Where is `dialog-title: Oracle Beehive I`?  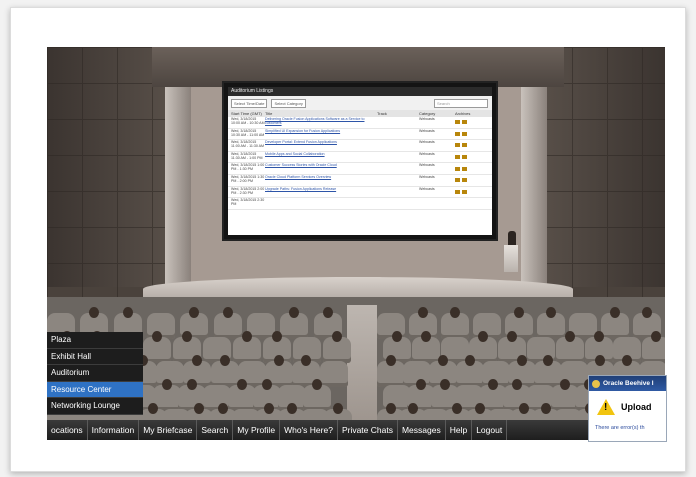
dialog-title: Oracle Beehive I is located at coordinates (628, 383).